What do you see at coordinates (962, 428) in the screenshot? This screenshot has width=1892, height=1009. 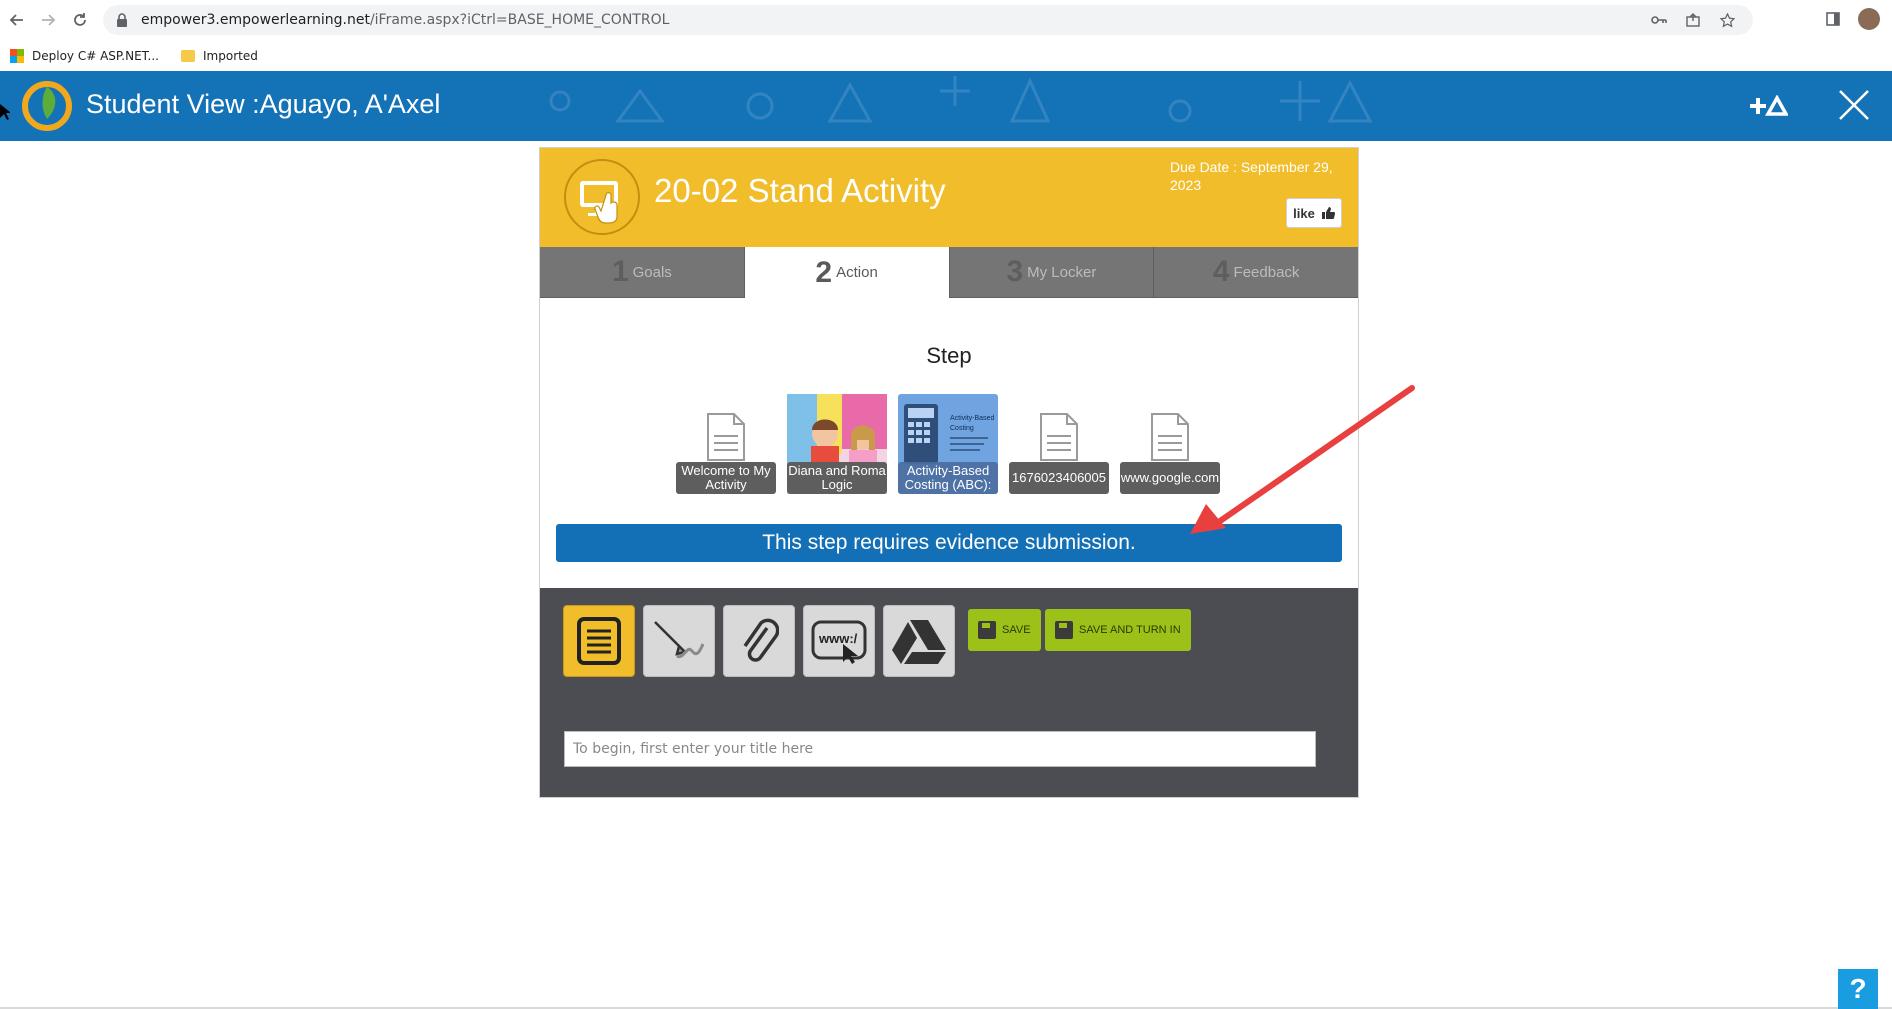 I see `thumb-text-line2: Costing` at bounding box center [962, 428].